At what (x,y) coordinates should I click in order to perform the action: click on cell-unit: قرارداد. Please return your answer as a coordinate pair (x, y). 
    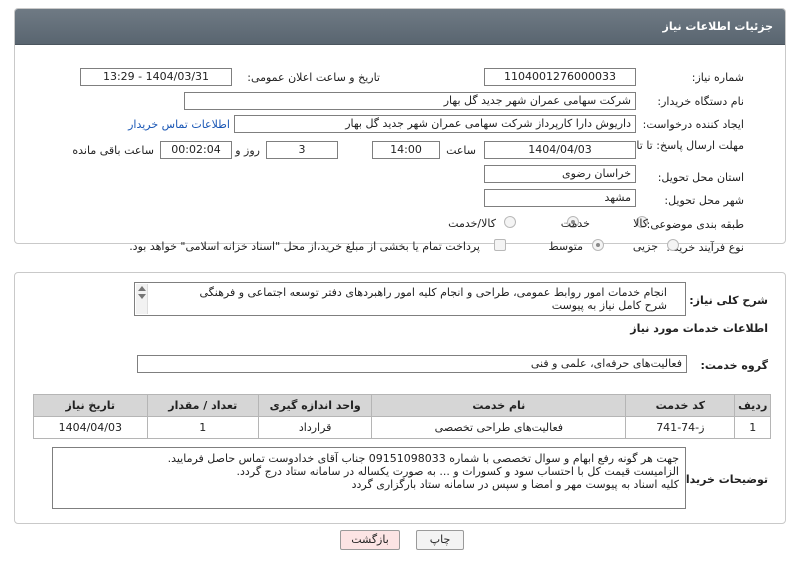
    Looking at the image, I should click on (315, 427).